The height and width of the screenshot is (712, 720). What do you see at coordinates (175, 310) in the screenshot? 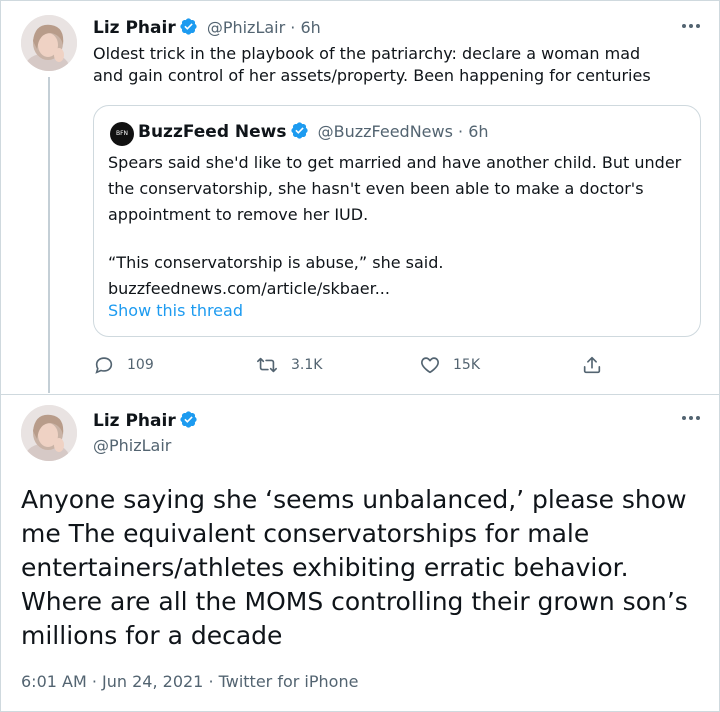
I see `show-thread-link: Show this thread` at bounding box center [175, 310].